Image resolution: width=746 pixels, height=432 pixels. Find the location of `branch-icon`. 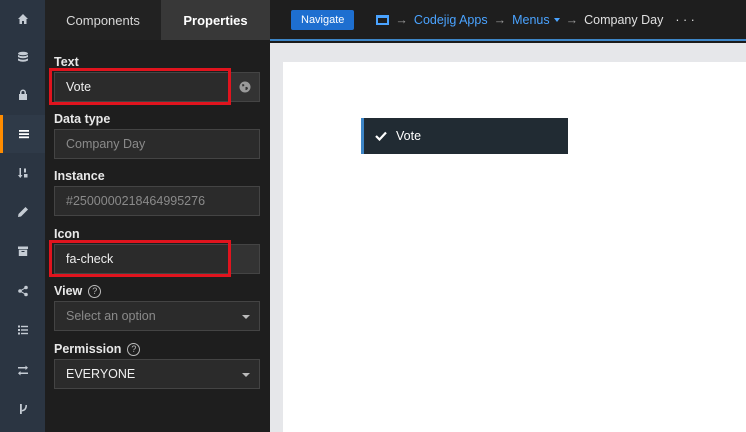

branch-icon is located at coordinates (22, 409).